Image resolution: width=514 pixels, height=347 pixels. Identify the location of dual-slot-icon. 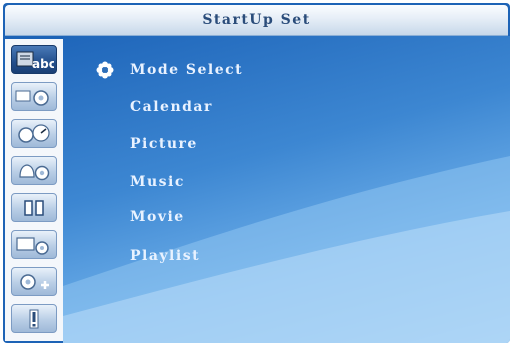
(34, 208).